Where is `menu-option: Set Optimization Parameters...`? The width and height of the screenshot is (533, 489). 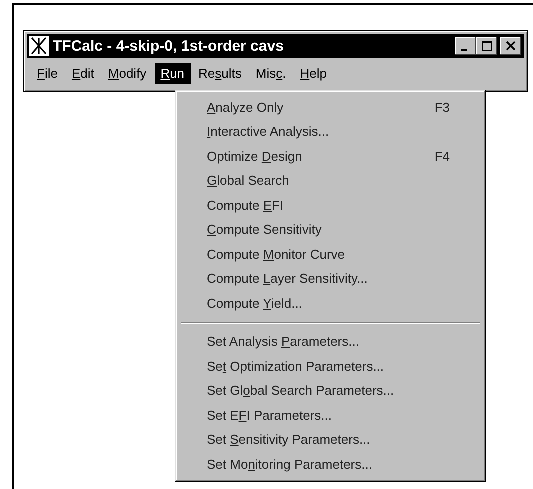 menu-option: Set Optimization Parameters... is located at coordinates (330, 366).